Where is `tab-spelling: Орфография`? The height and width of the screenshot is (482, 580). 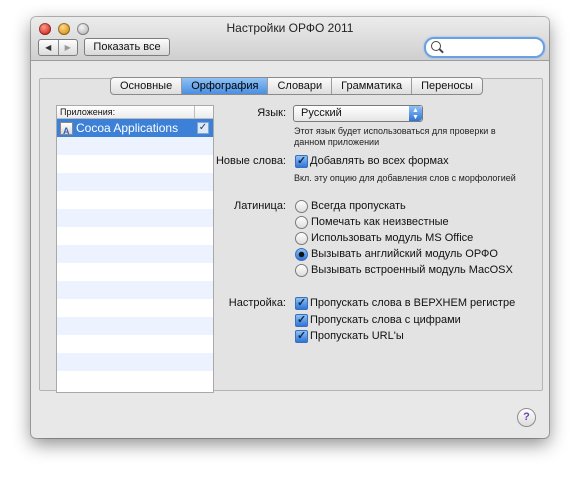
tab-spelling: Орфография is located at coordinates (224, 86).